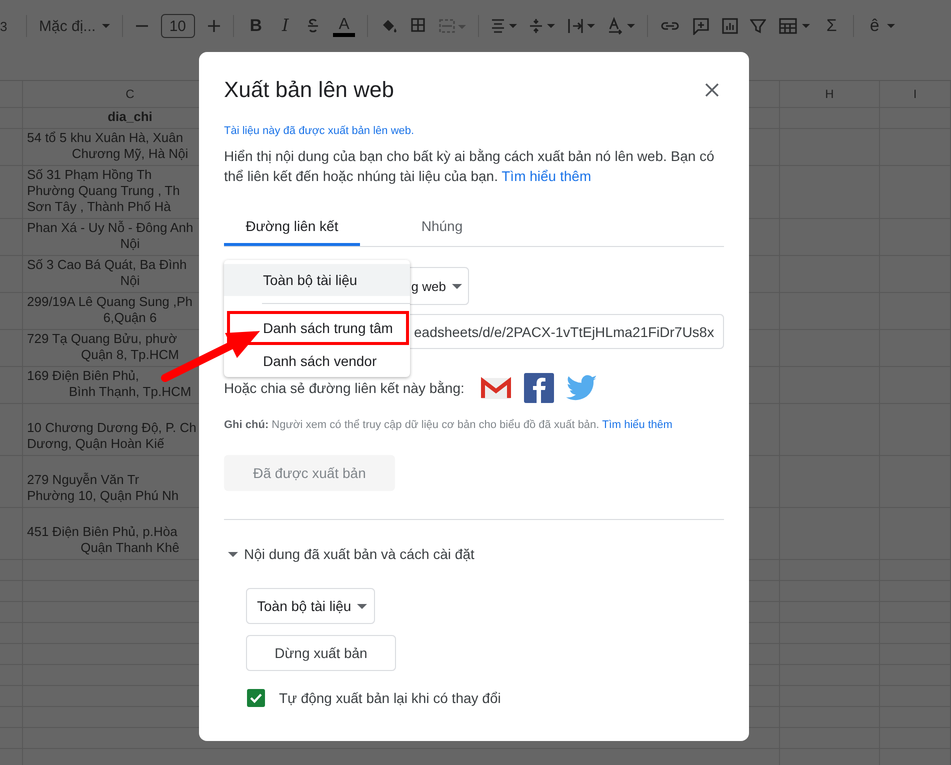  Describe the element at coordinates (309, 90) in the screenshot. I see `dialog-title: Xuất bản lên web` at that location.